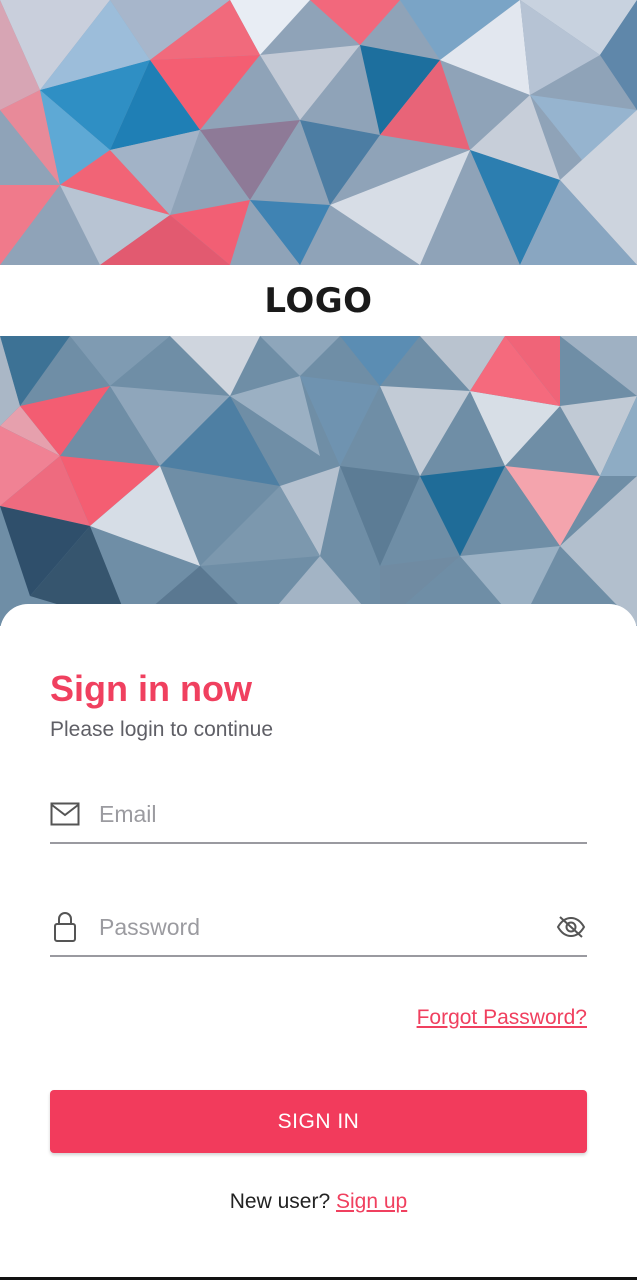 This screenshot has height=1280, width=637. I want to click on sign-in-button: SIGN IN, so click(318, 1121).